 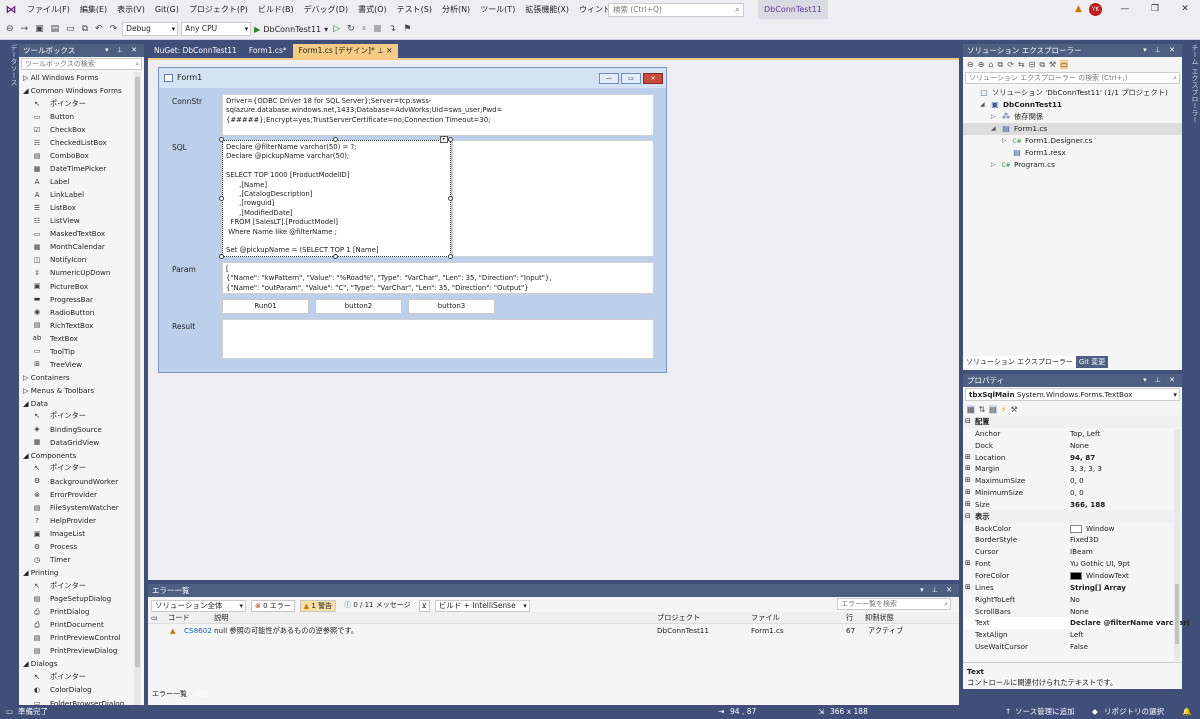 I want to click on toolbox-scrollbar, so click(x=137, y=388).